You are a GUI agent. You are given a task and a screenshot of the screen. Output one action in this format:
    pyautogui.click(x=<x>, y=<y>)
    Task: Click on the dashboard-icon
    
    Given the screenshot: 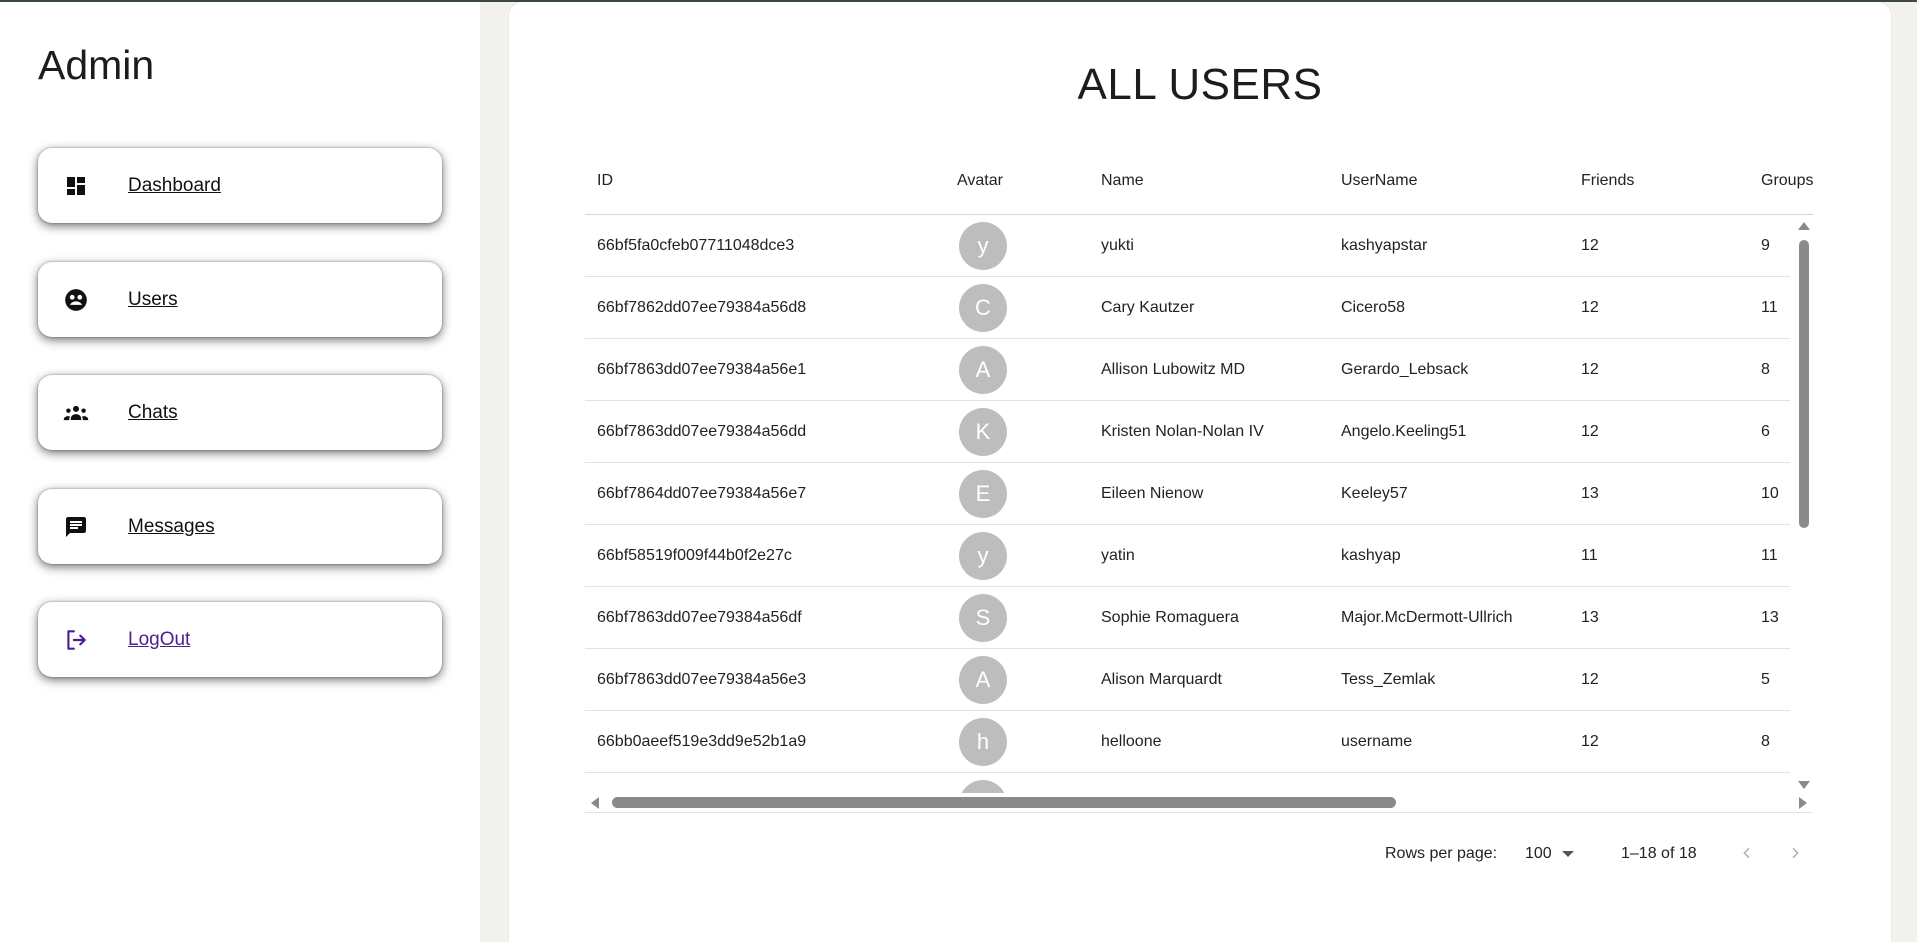 What is the action you would take?
    pyautogui.click(x=76, y=186)
    